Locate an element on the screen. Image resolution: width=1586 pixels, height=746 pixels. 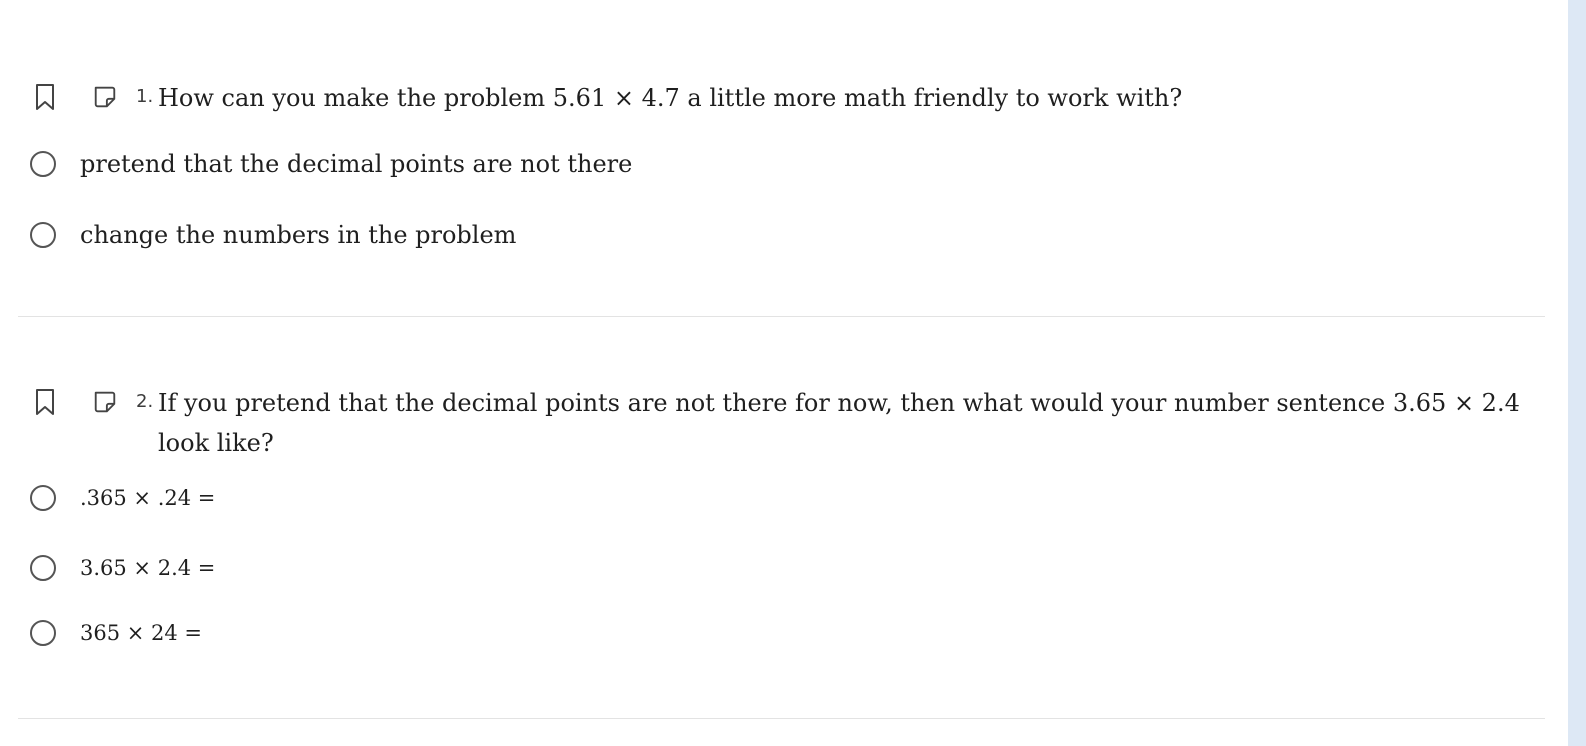
math-expression: 3.65 × 2.4 is located at coordinates (1456, 403).